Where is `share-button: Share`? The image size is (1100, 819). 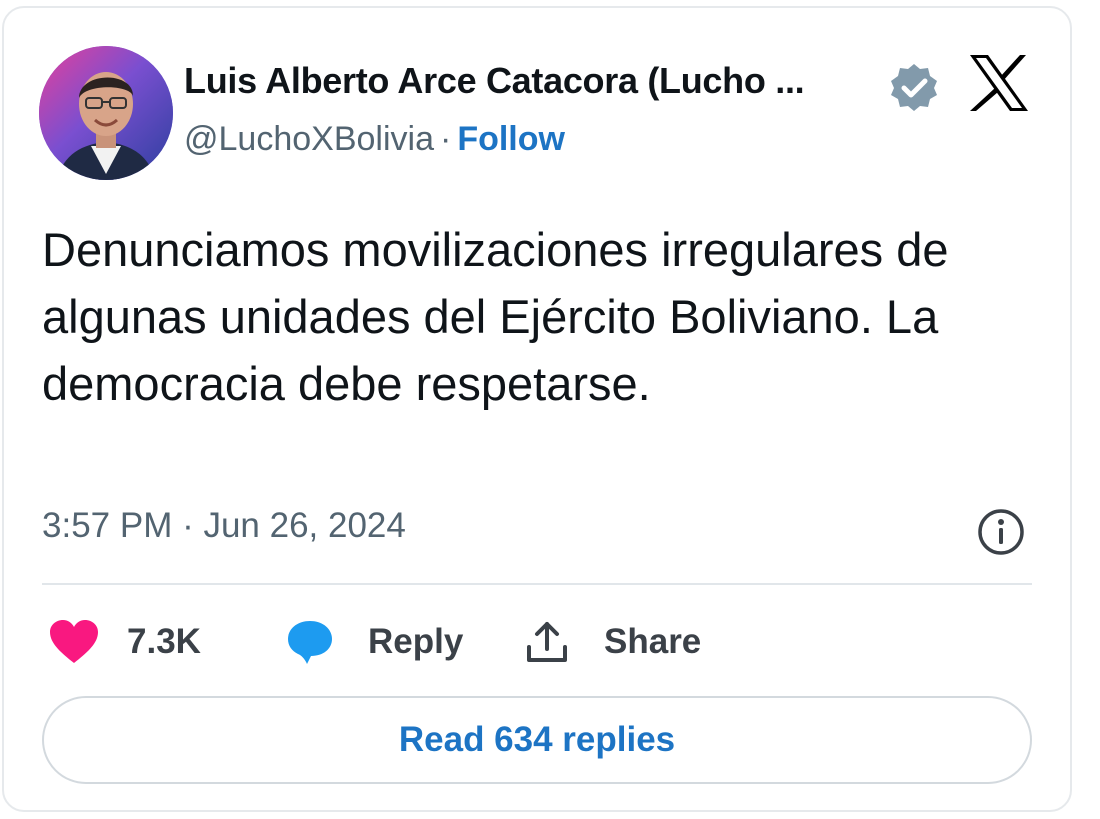
share-button: Share is located at coordinates (612, 642).